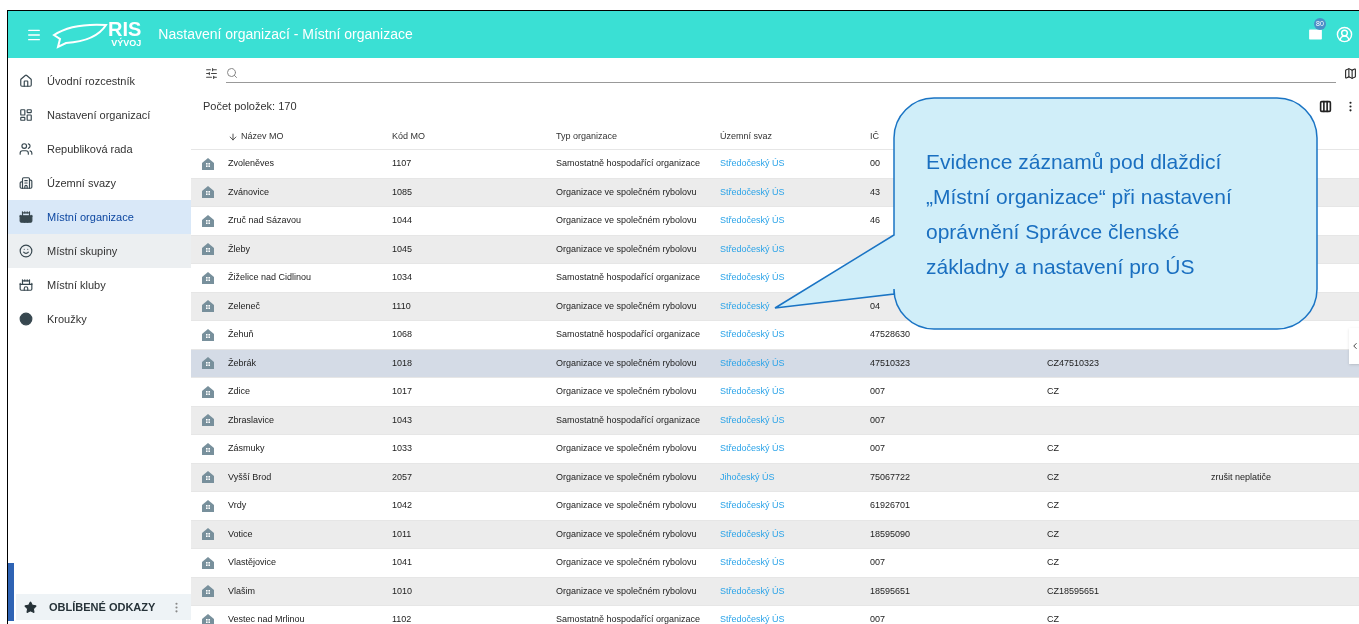  Describe the element at coordinates (890, 533) in the screenshot. I see `table-cell: 18595090` at that location.